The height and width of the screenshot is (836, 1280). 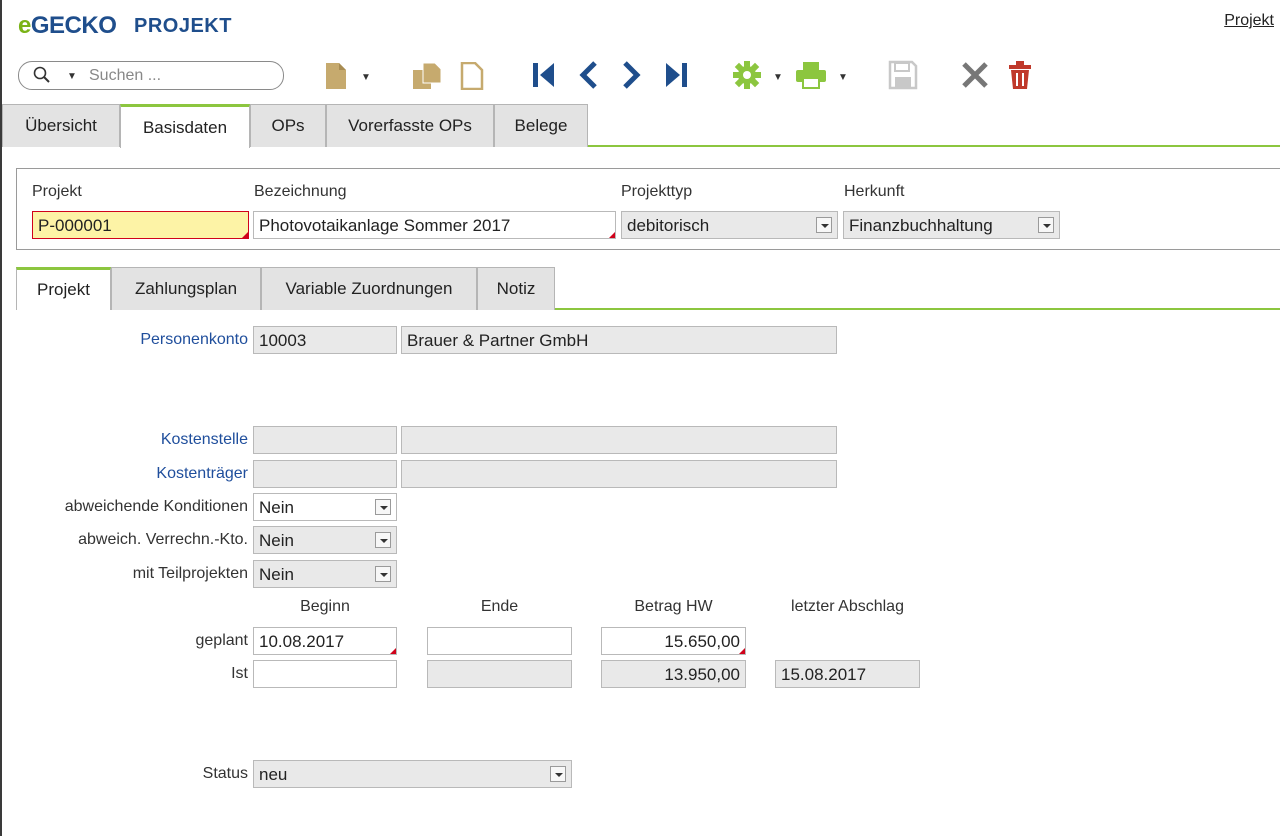 What do you see at coordinates (499, 674) in the screenshot?
I see `ist-ende-field` at bounding box center [499, 674].